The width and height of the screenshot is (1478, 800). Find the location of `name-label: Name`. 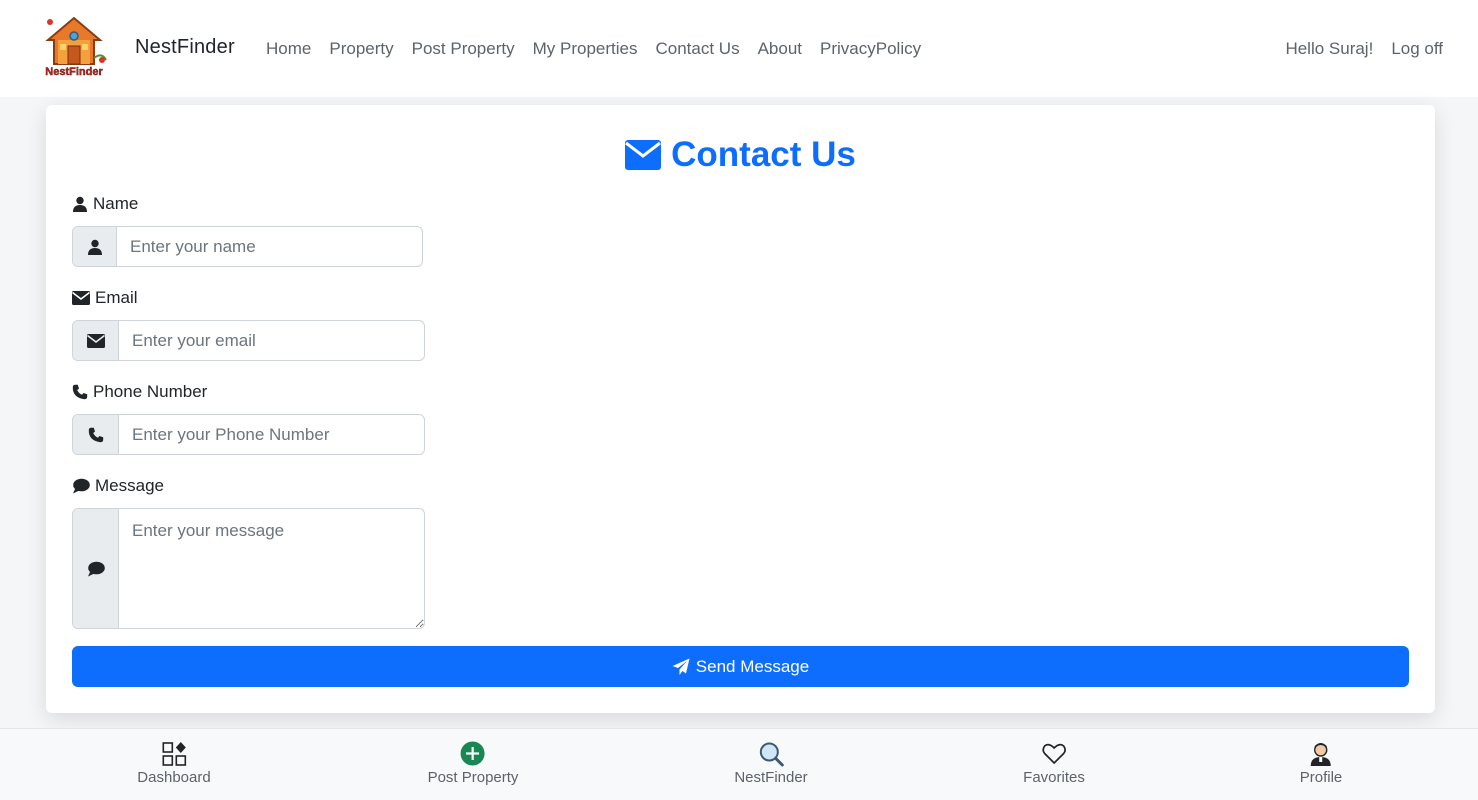

name-label: Name is located at coordinates (105, 204).